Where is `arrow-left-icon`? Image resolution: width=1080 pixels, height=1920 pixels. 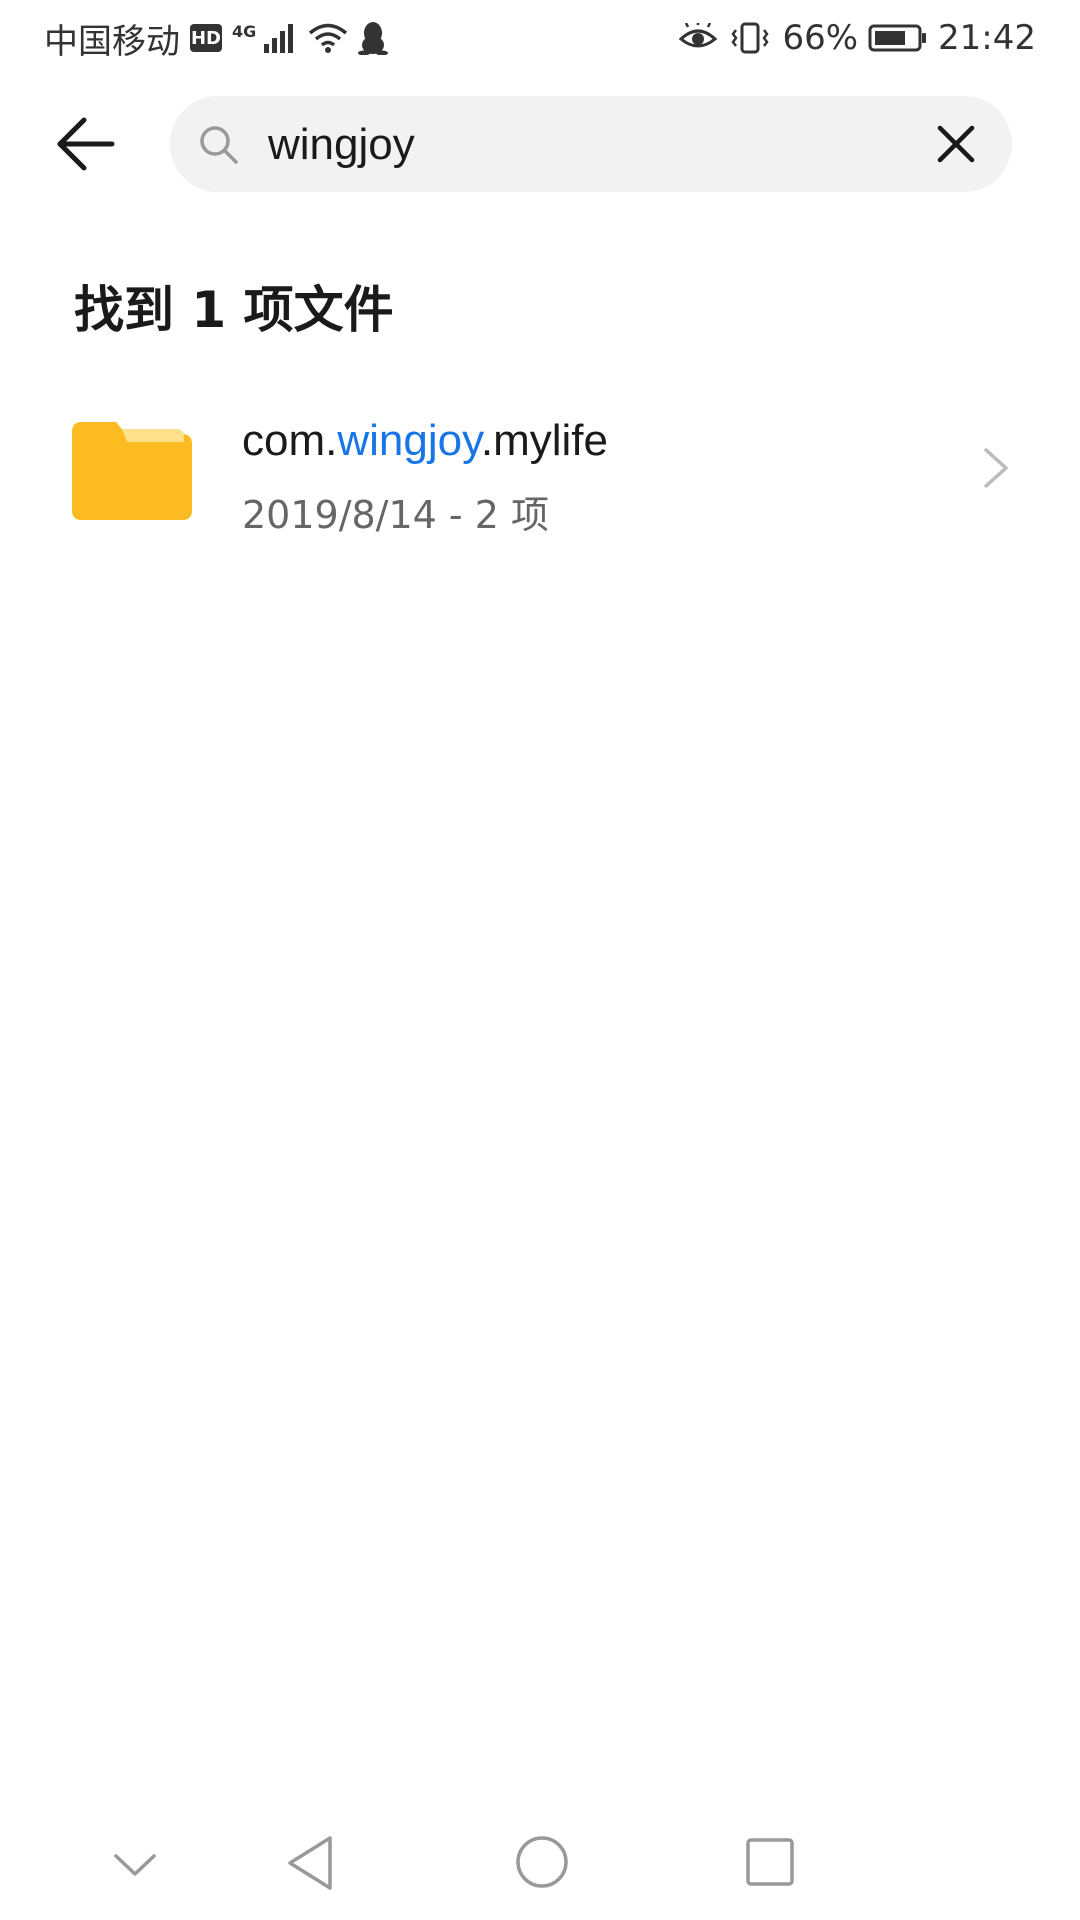 arrow-left-icon is located at coordinates (86, 144).